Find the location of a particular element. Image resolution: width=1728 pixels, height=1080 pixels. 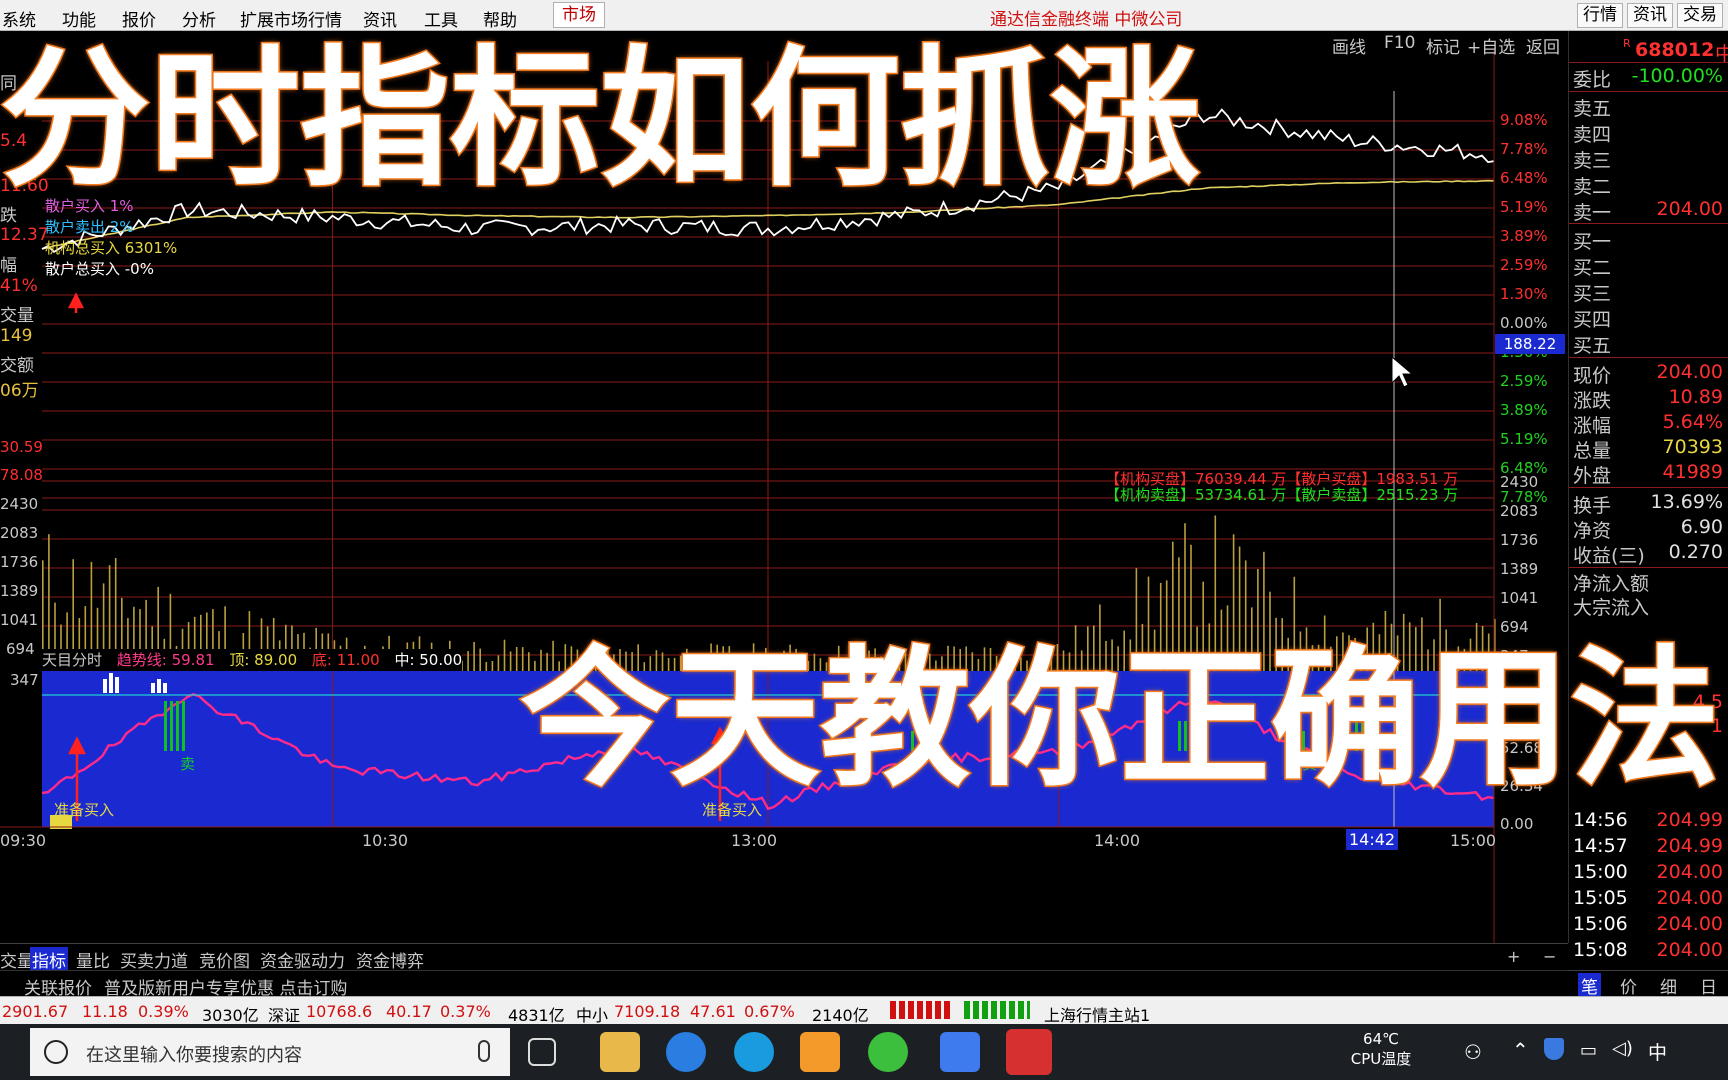

search-placeholder: 在这里输入你要搜索的内容 is located at coordinates (194, 1055).